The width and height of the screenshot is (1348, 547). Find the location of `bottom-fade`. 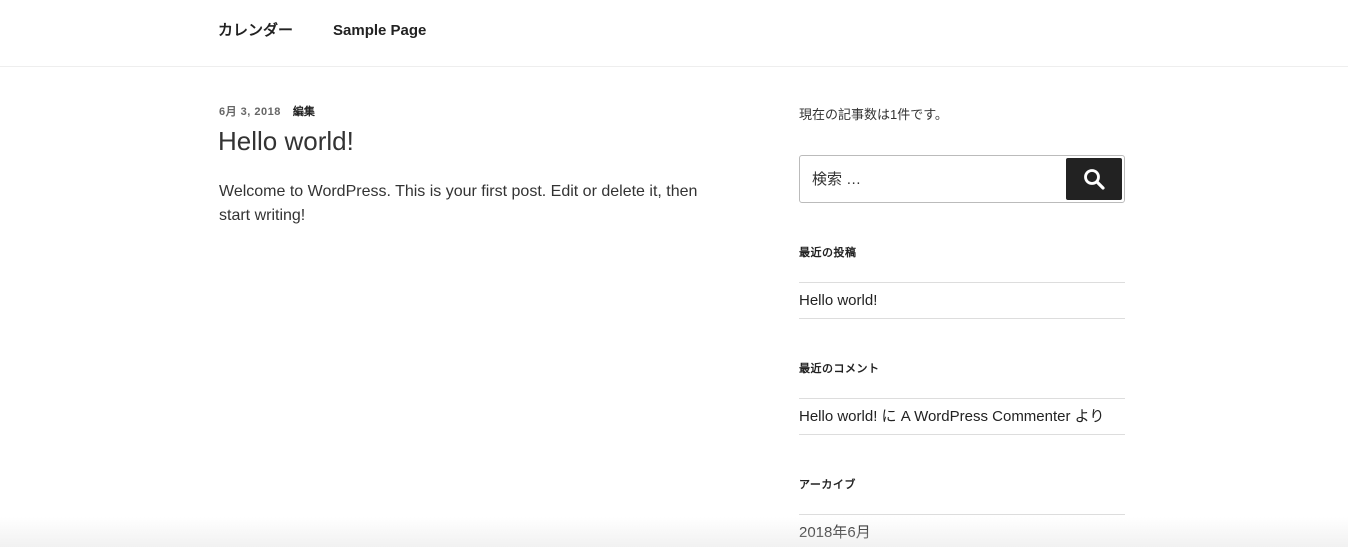

bottom-fade is located at coordinates (674, 532).